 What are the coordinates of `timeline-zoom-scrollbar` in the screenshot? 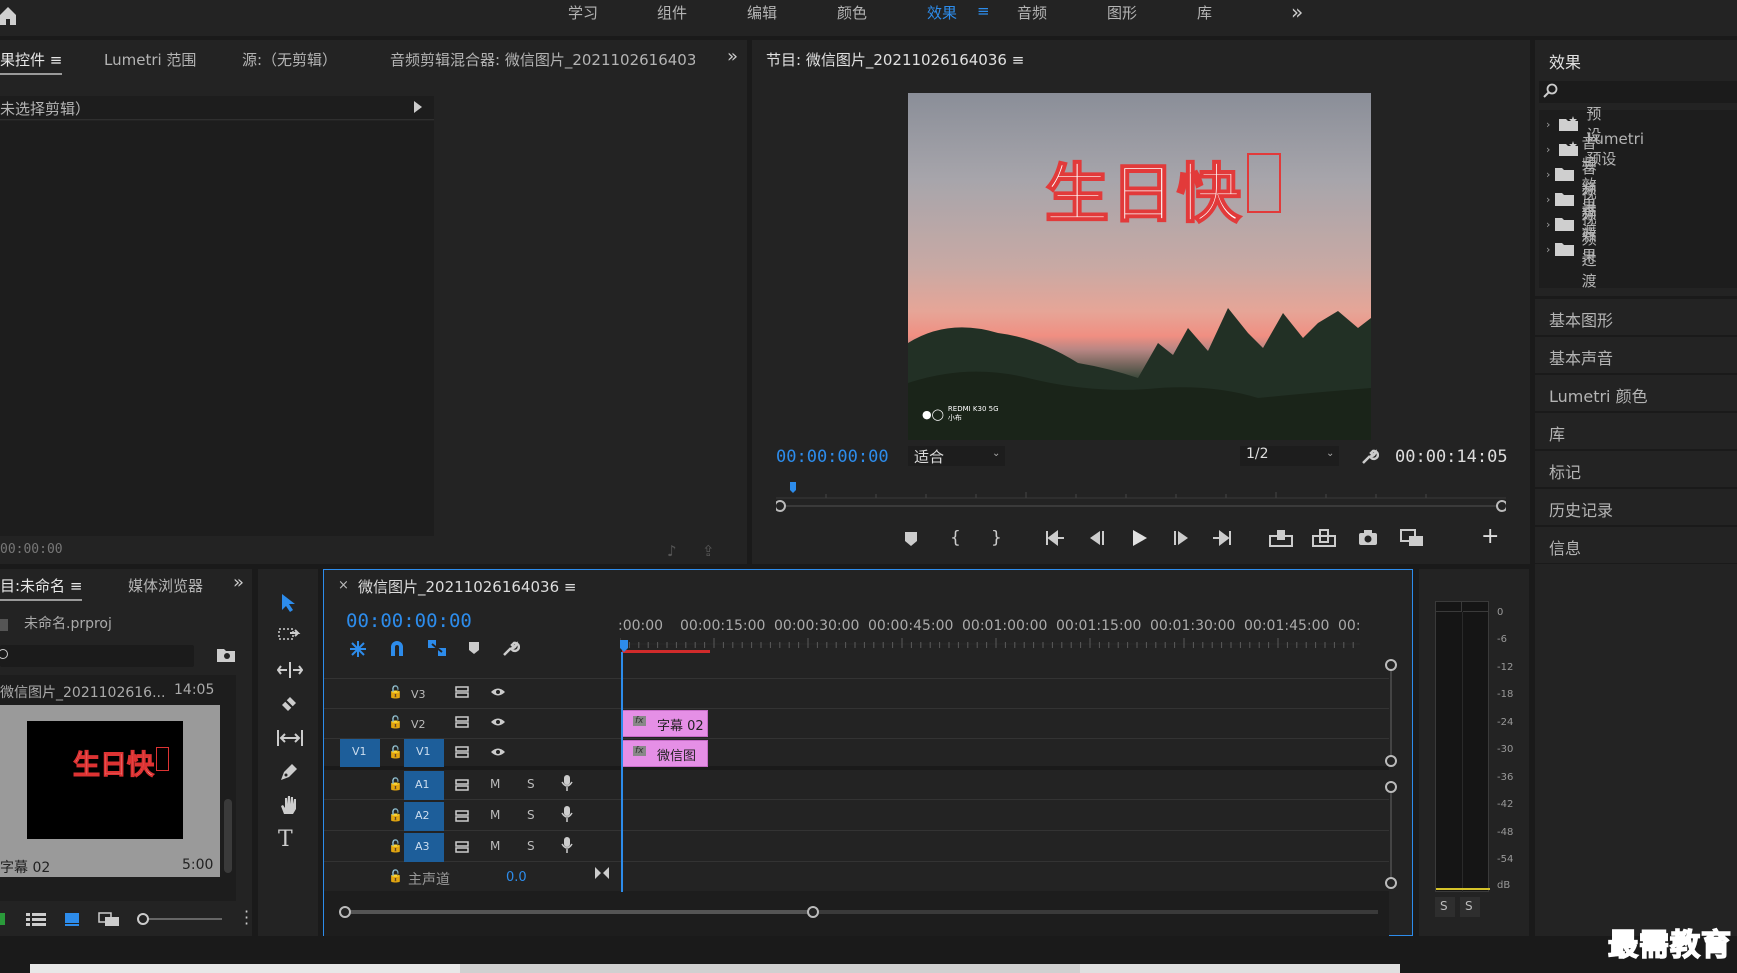 It's located at (858, 912).